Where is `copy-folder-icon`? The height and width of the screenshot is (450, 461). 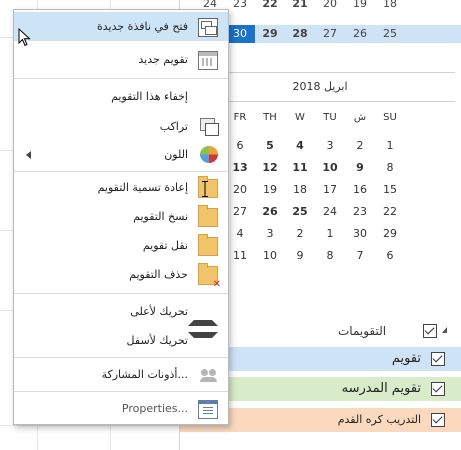 copy-folder-icon is located at coordinates (208, 216).